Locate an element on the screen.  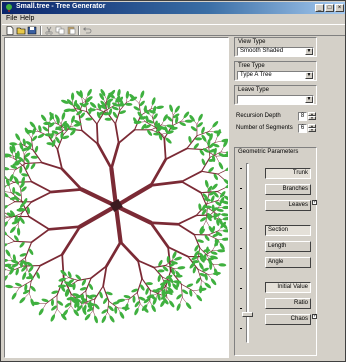
undo-icon is located at coordinates (87, 30).